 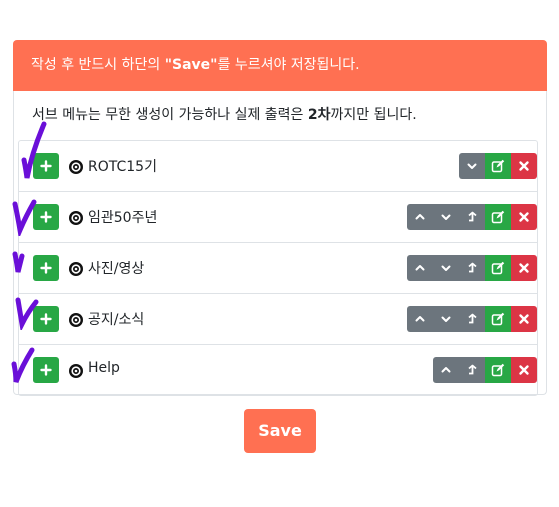 I want to click on menu-item-label: ROTC15기, so click(x=122, y=167).